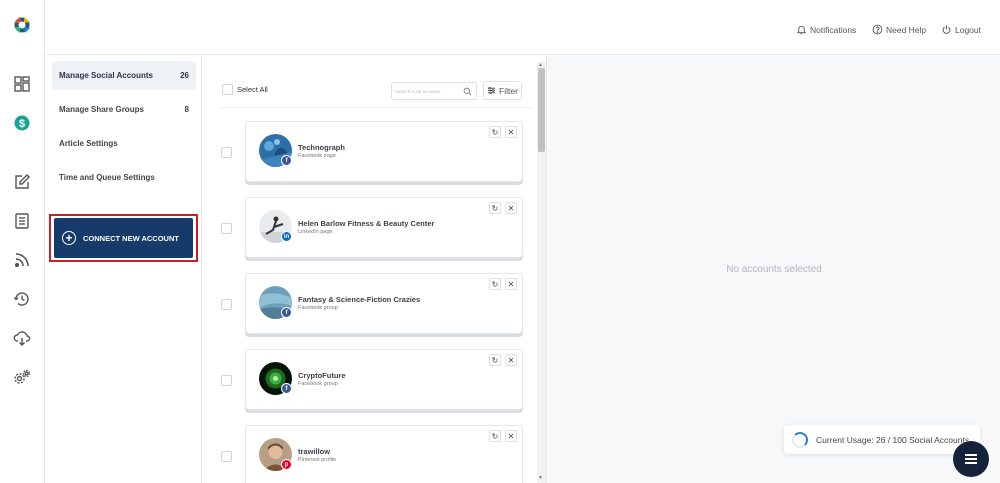 Image resolution: width=1000 pixels, height=483 pixels. I want to click on nav-item-article-settings: Article Settings, so click(124, 143).